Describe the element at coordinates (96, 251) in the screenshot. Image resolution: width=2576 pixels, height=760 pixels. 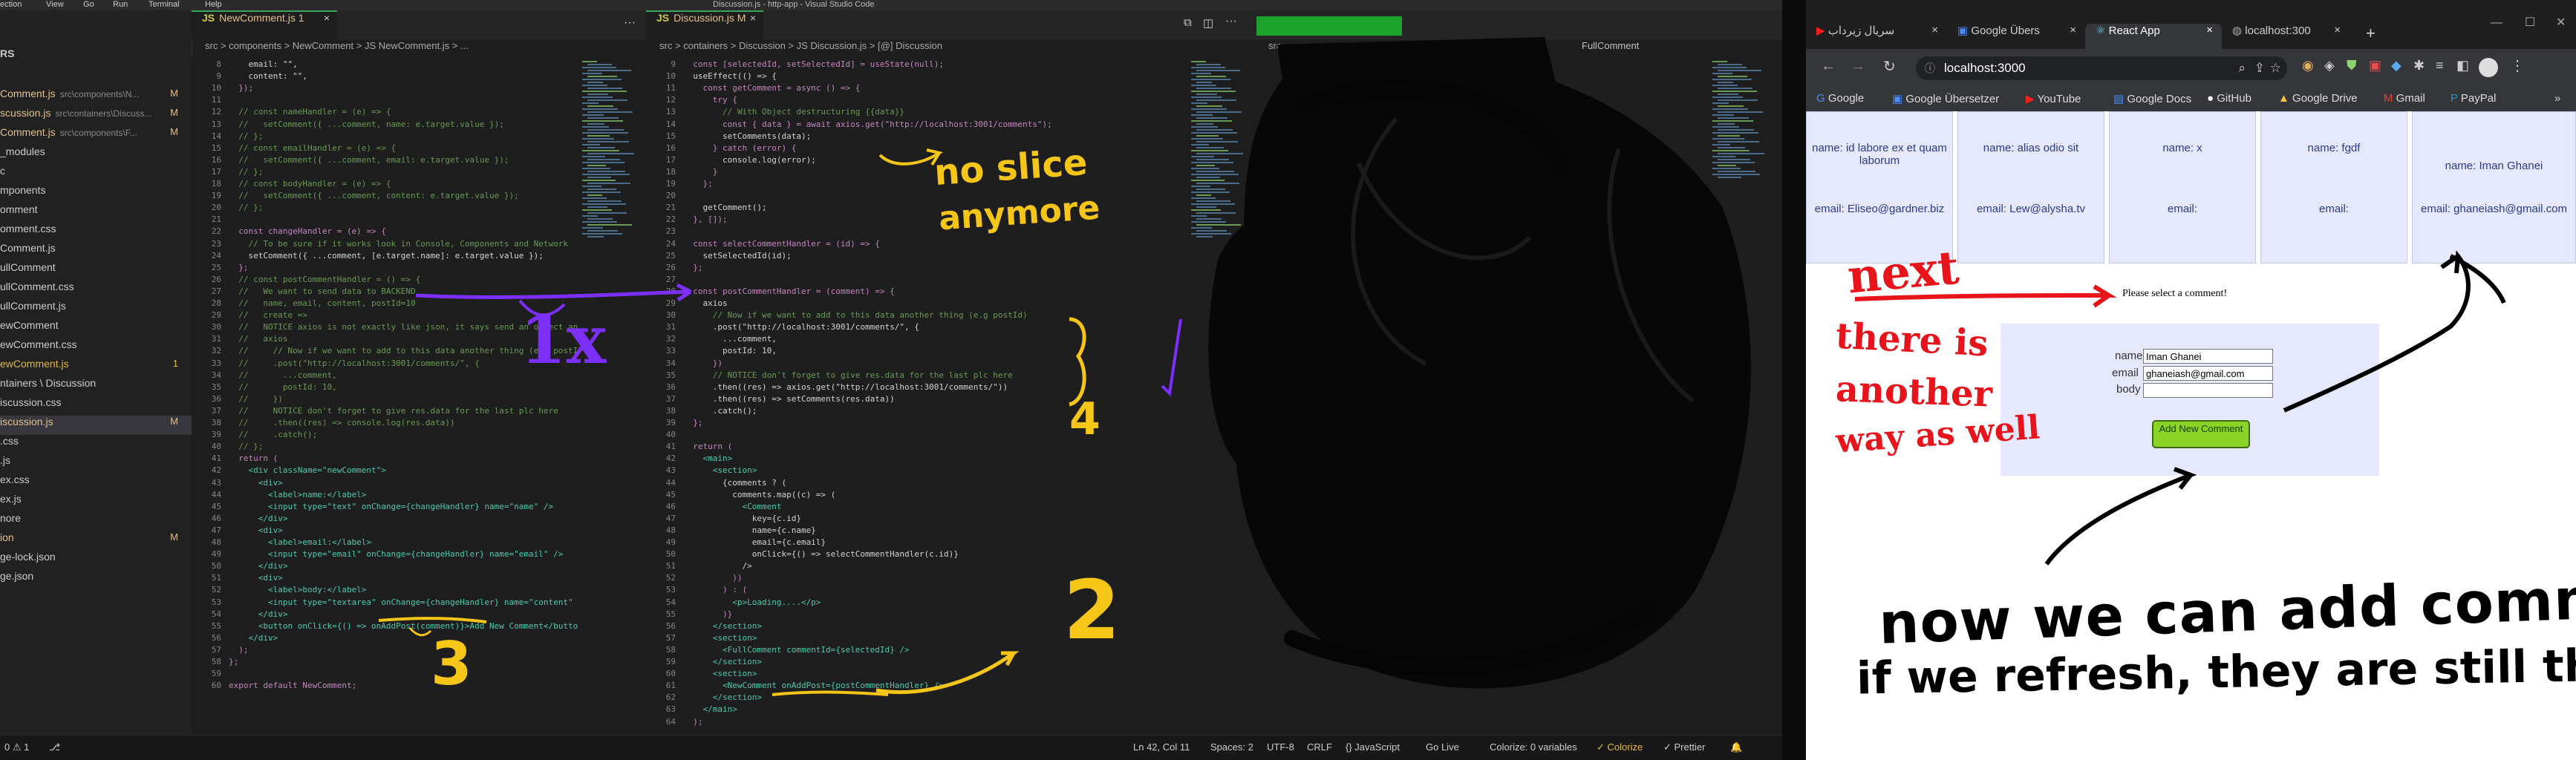
I see `explorer-item: Comment.js` at that location.